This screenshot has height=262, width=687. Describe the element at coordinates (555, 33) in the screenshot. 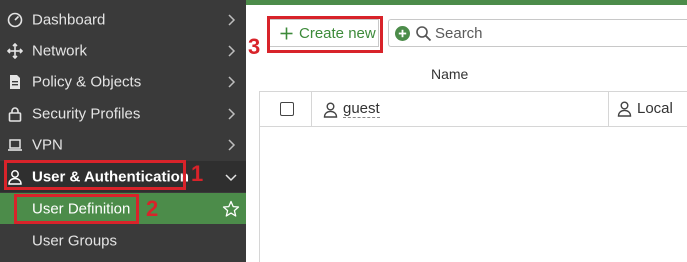

I see `search-input` at that location.